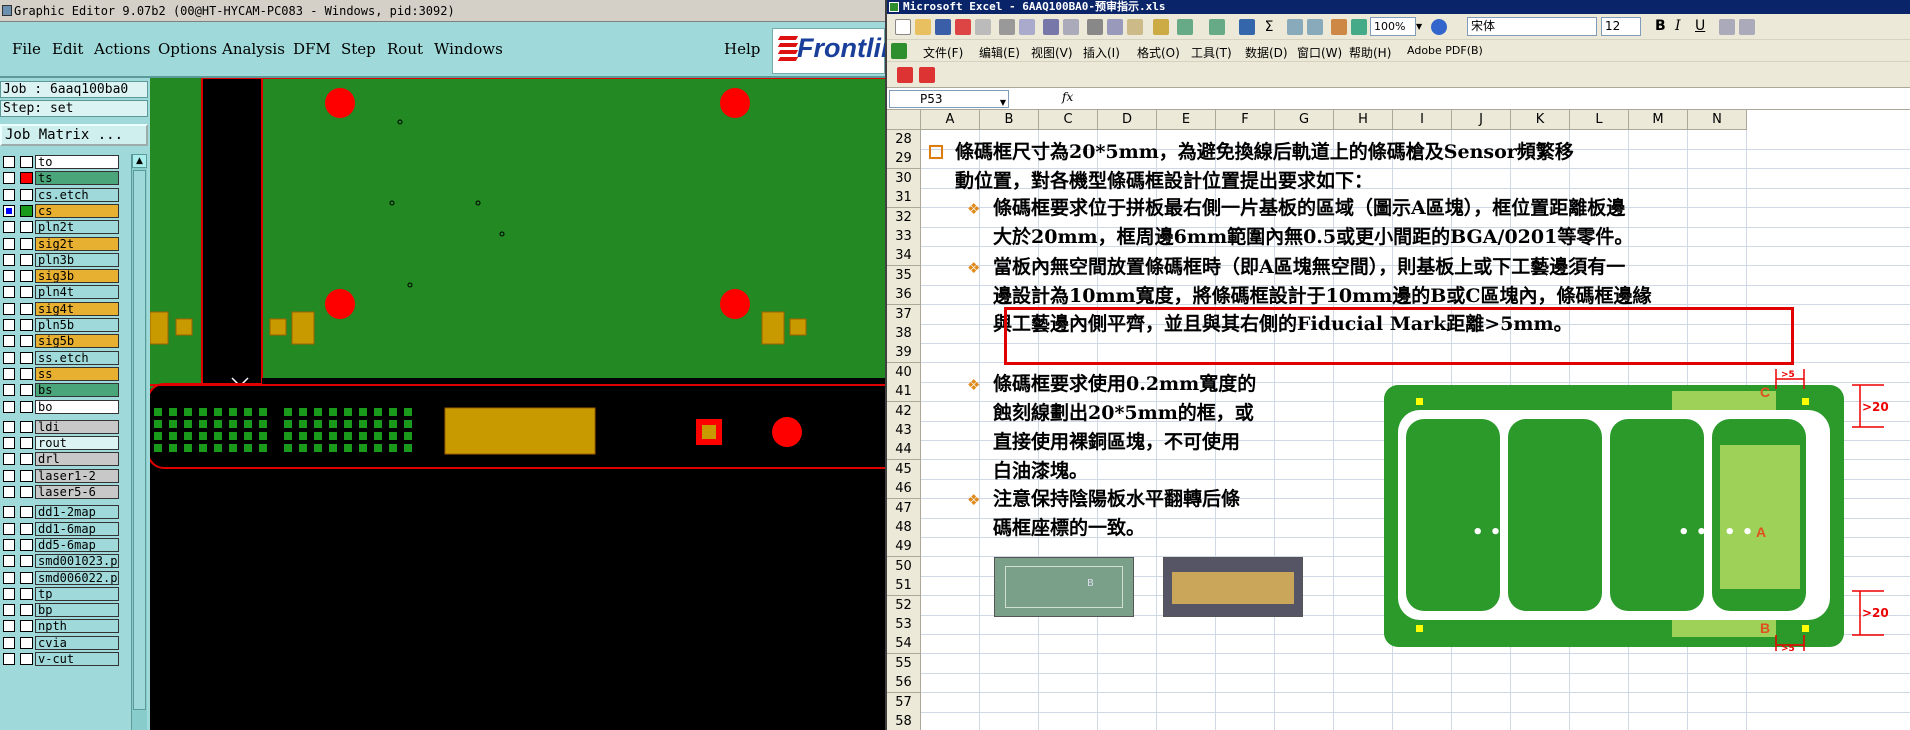 This screenshot has width=1910, height=730. I want to click on scroll-up-icon: ▲, so click(139, 161).